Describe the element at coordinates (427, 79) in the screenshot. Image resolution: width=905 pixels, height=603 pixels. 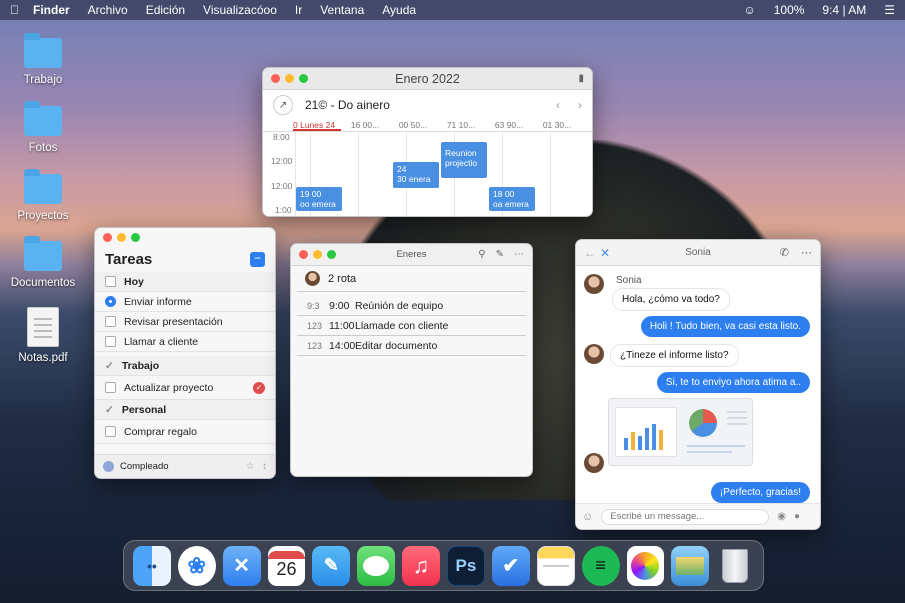
I see `calendar-titlebar: Enero 2022 ▮` at that location.